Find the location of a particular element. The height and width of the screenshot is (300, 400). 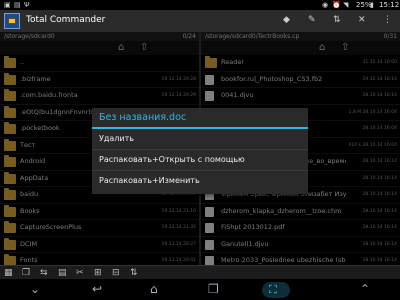

hide-bar-icon: ⌄ is located at coordinates (35, 289).